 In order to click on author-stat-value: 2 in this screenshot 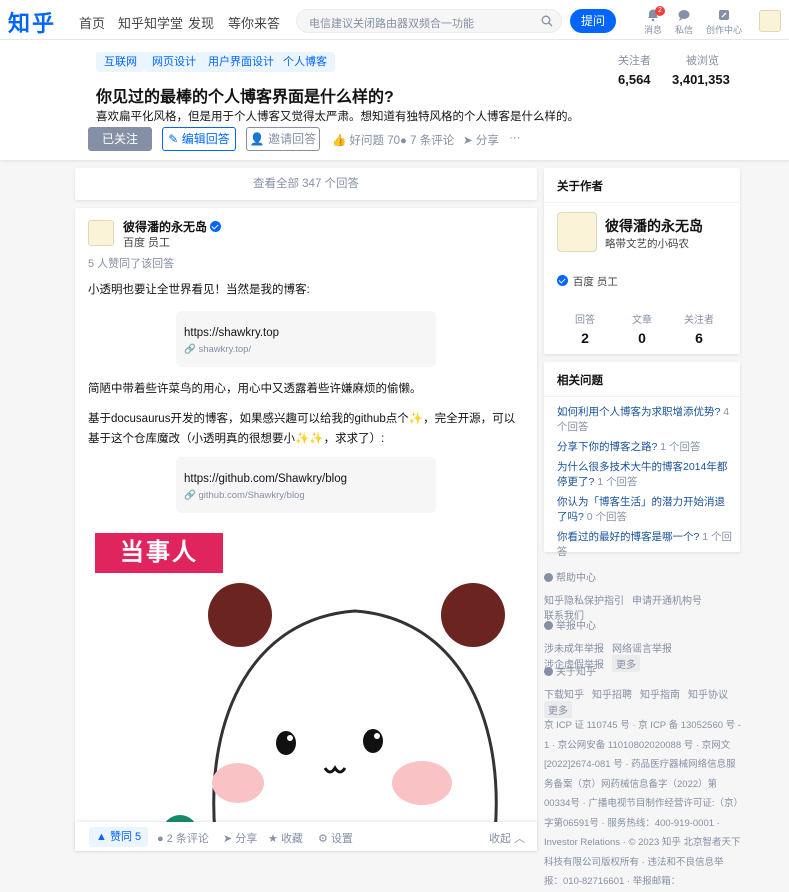, I will do `click(585, 338)`.